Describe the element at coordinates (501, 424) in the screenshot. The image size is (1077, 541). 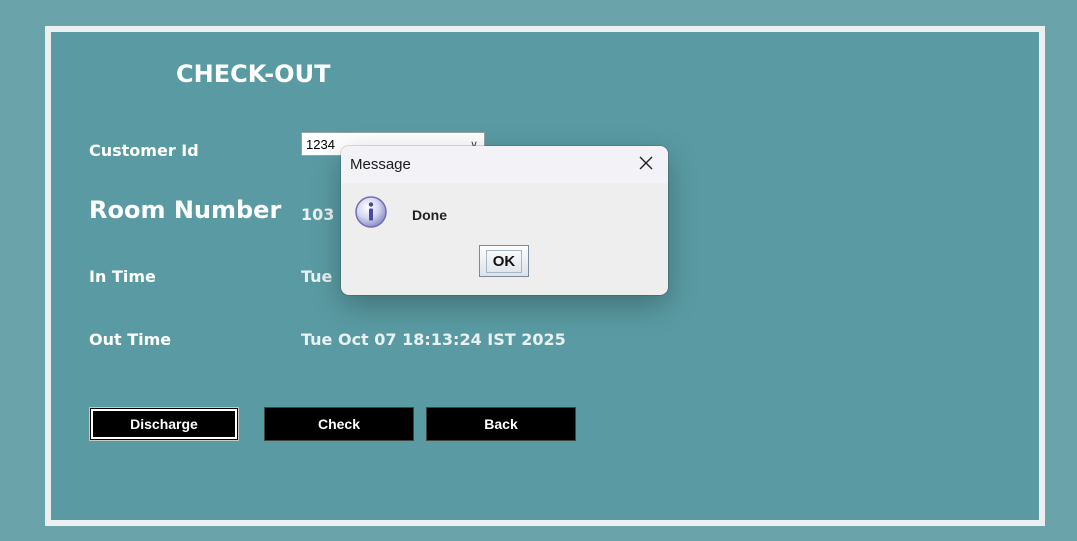
I see `back-button: Back` at that location.